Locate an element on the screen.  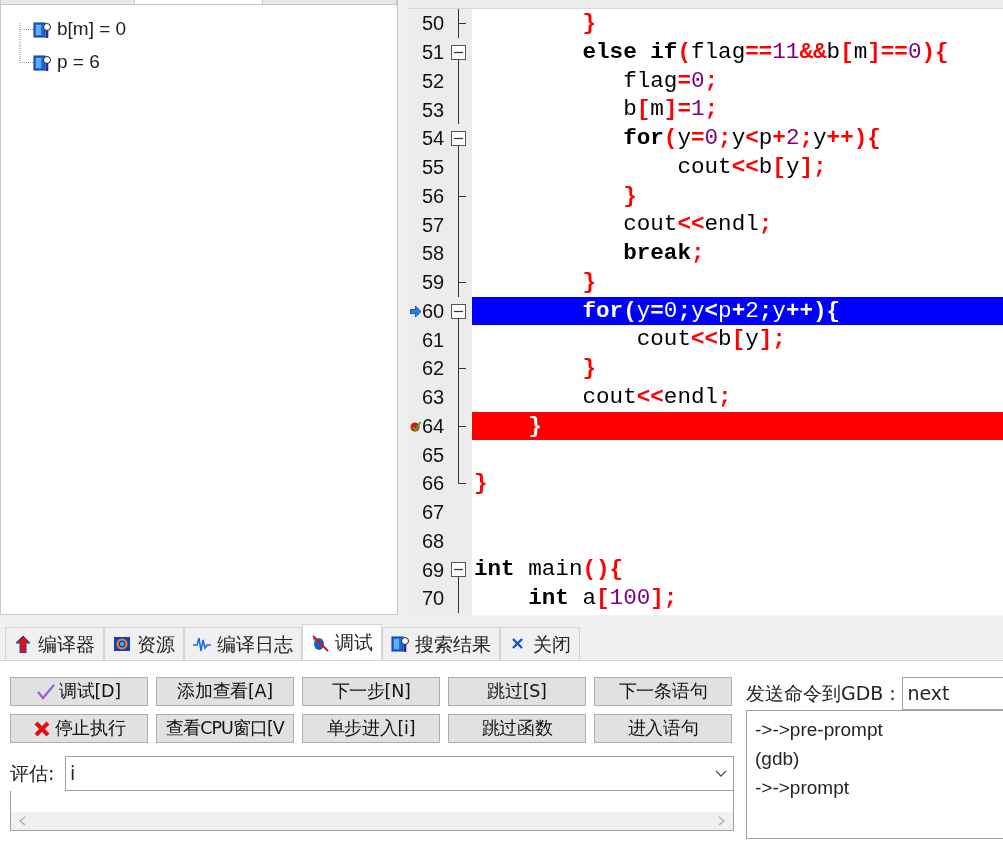
check-icon is located at coordinates (46, 691).